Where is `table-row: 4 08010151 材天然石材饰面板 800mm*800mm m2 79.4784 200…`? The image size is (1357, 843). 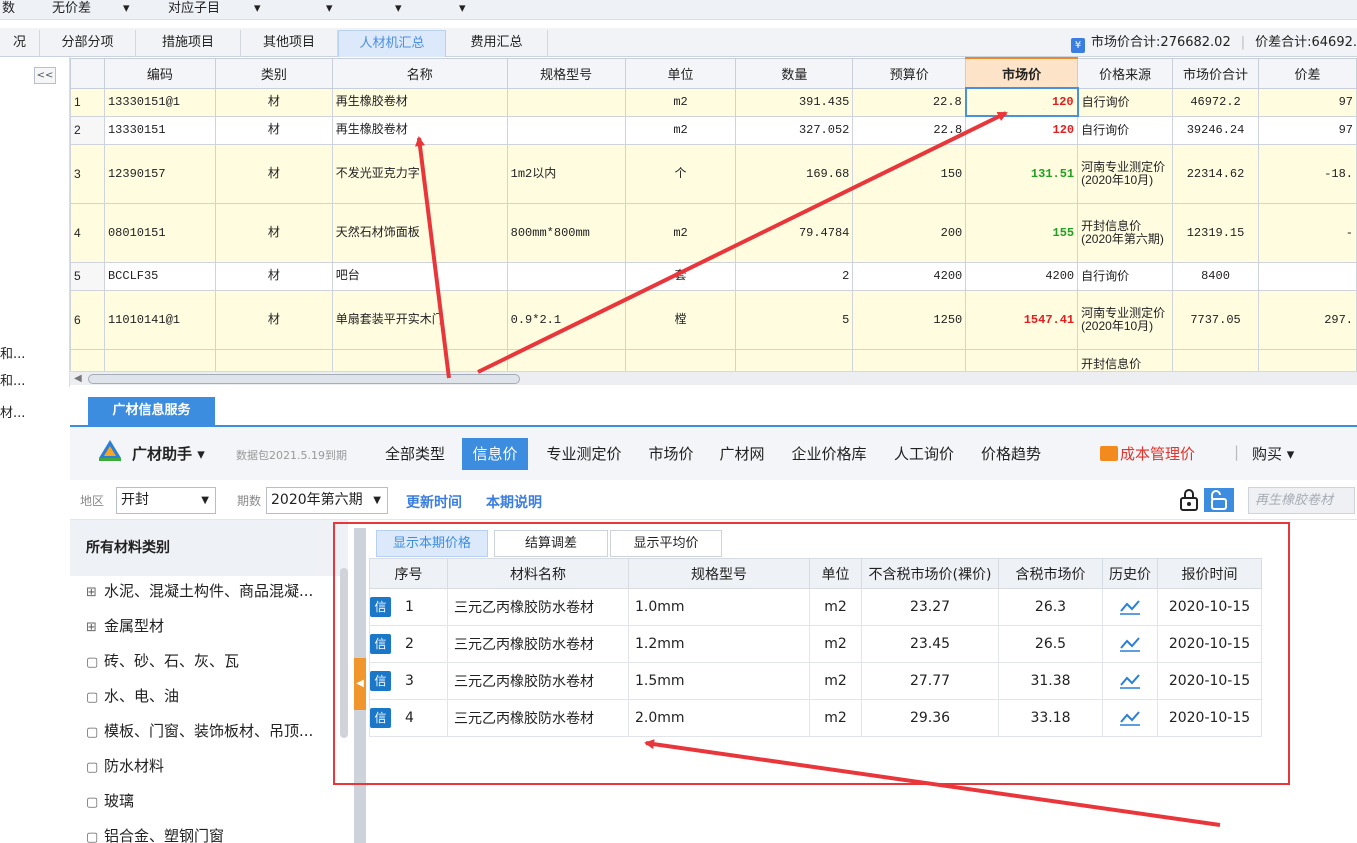 table-row: 4 08010151 材天然石材饰面板 800mm*800mm m2 79.4784 200… is located at coordinates (713, 232).